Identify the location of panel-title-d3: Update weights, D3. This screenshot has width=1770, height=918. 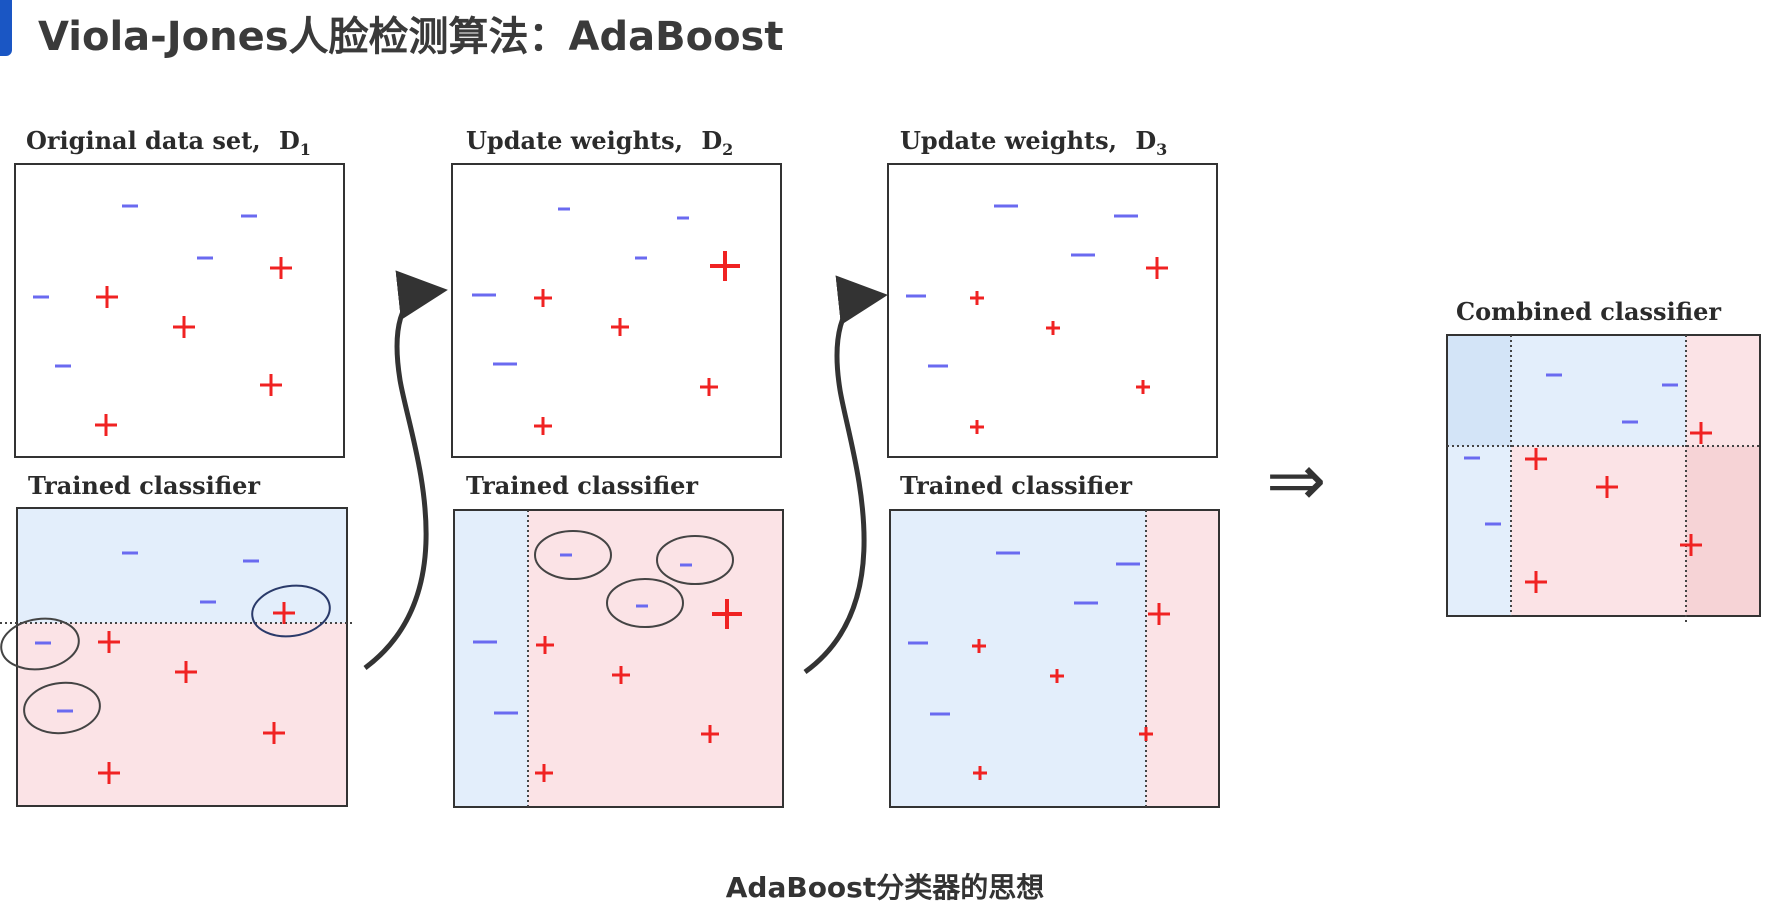
(1033, 142).